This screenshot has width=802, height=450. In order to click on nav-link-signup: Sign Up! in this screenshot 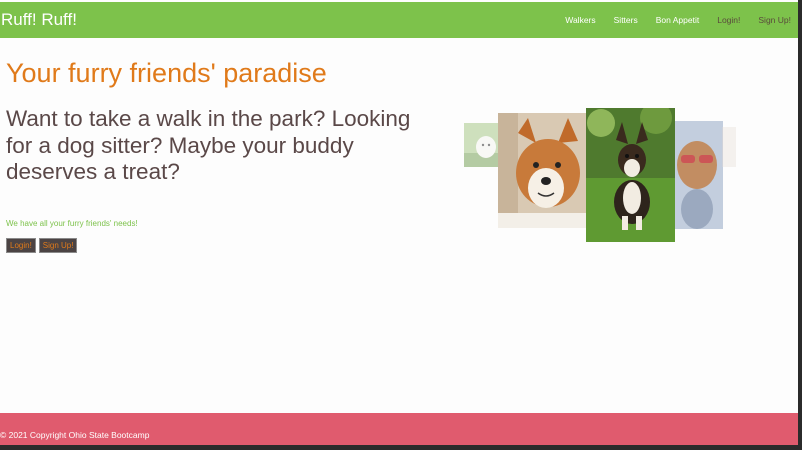, I will do `click(774, 20)`.